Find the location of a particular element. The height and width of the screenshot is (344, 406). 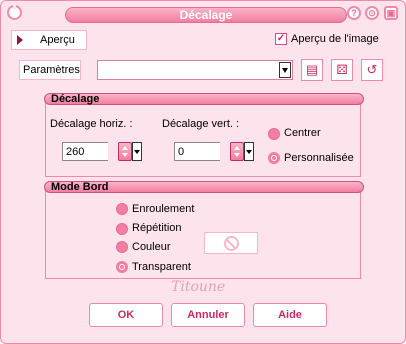

custom-radio is located at coordinates (274, 158).